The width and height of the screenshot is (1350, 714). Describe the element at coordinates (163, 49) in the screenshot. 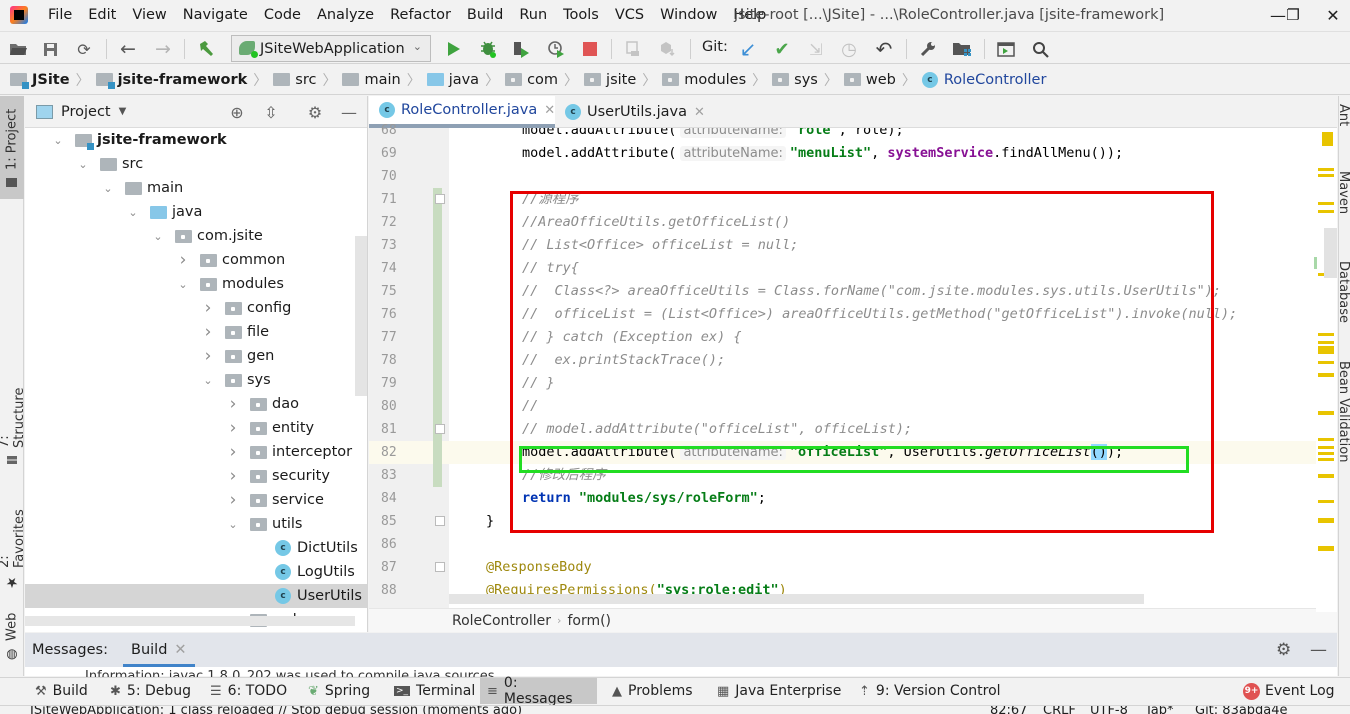

I see `forward-arrow-icon: →` at that location.